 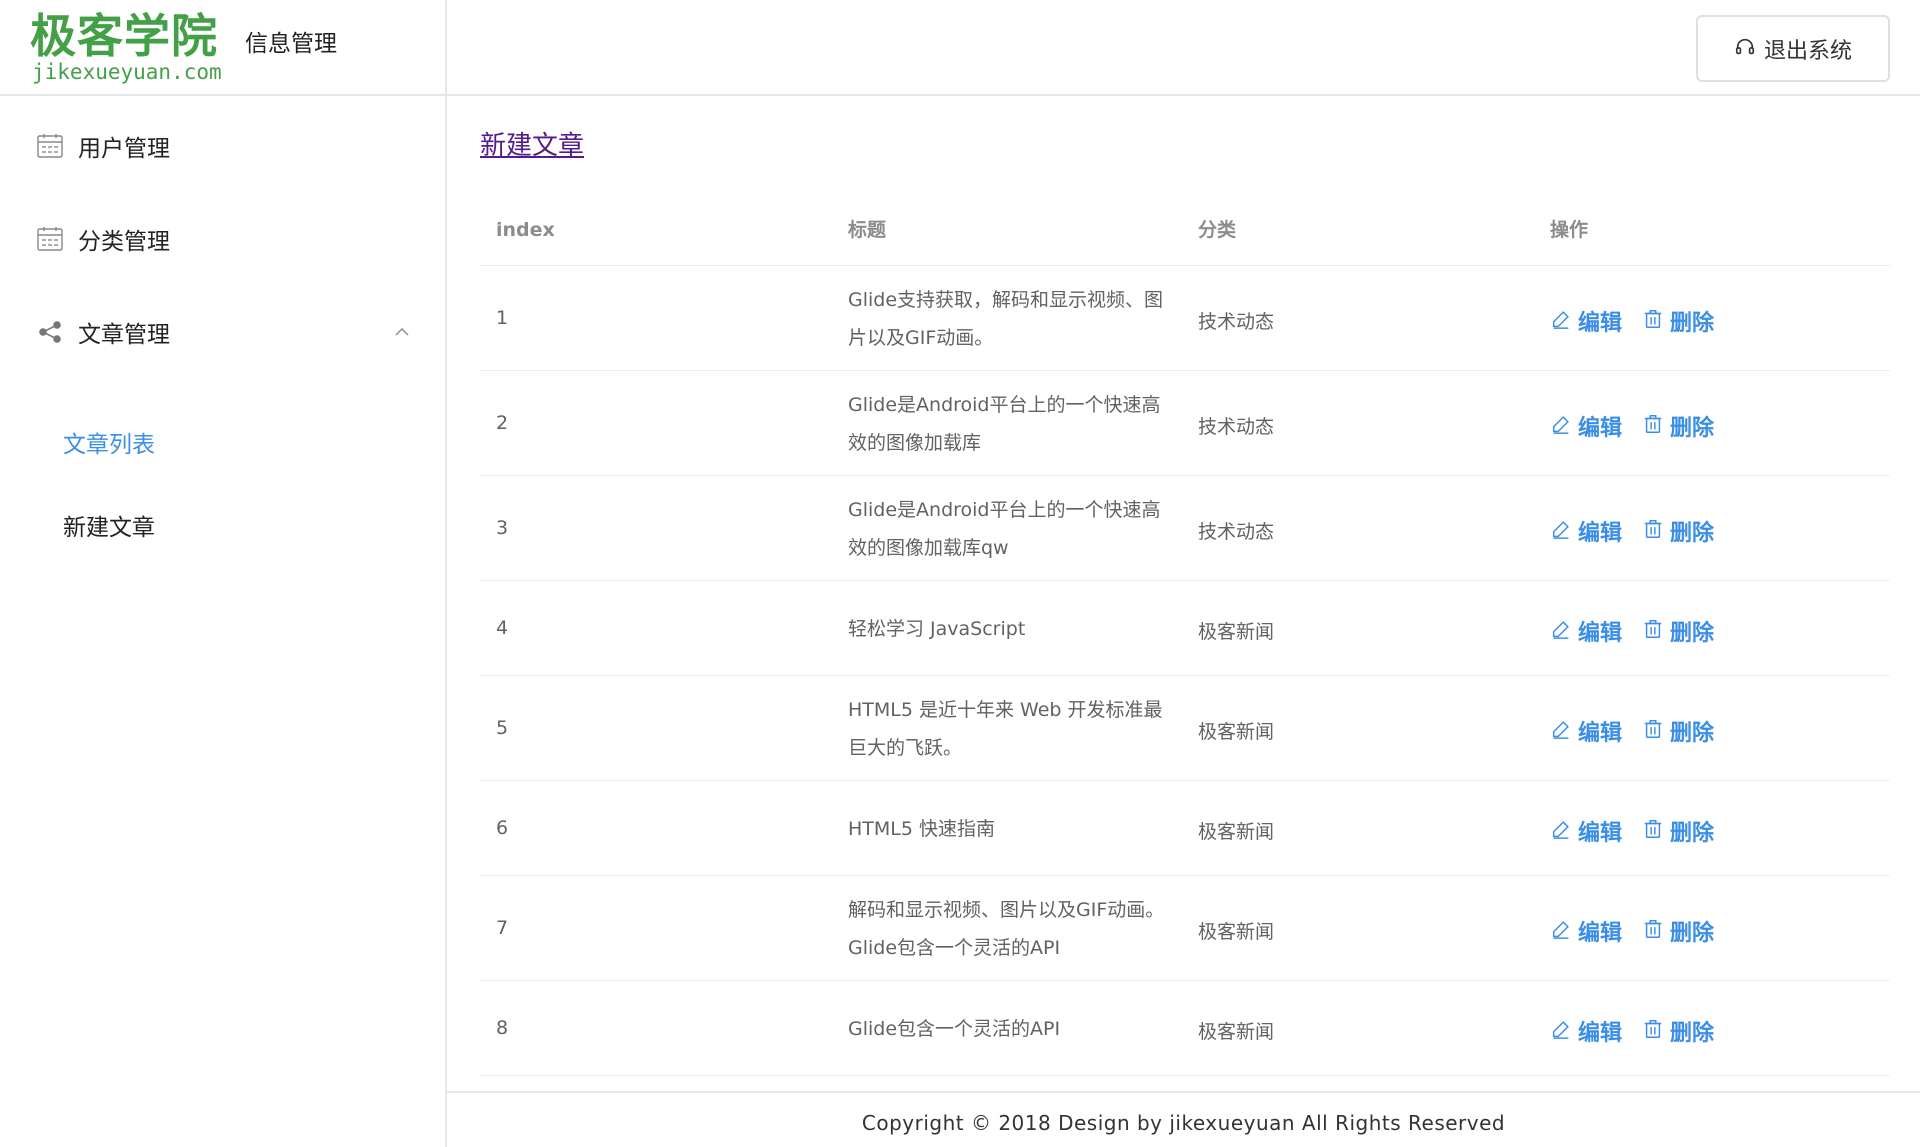 What do you see at coordinates (1185, 1028) in the screenshot?
I see `table-row: 8 Glide包含一个灵活的API 极客新闻 编辑 删除` at bounding box center [1185, 1028].